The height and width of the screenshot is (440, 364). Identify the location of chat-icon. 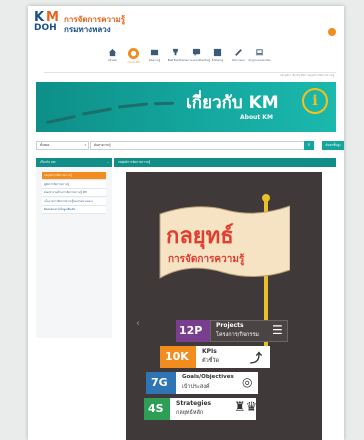
(196, 52).